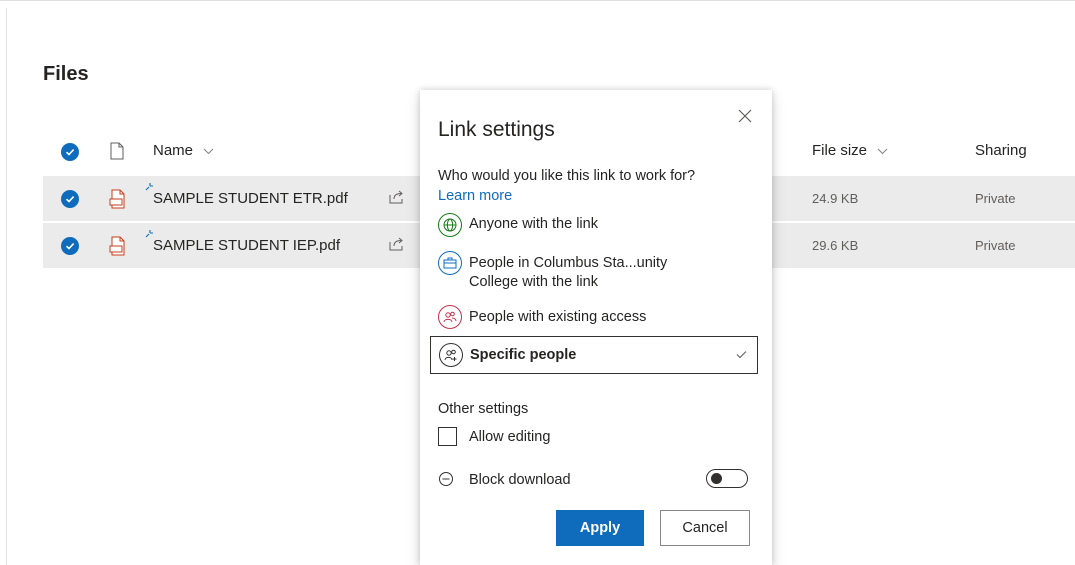  I want to click on option-label: People with existing access, so click(558, 317).